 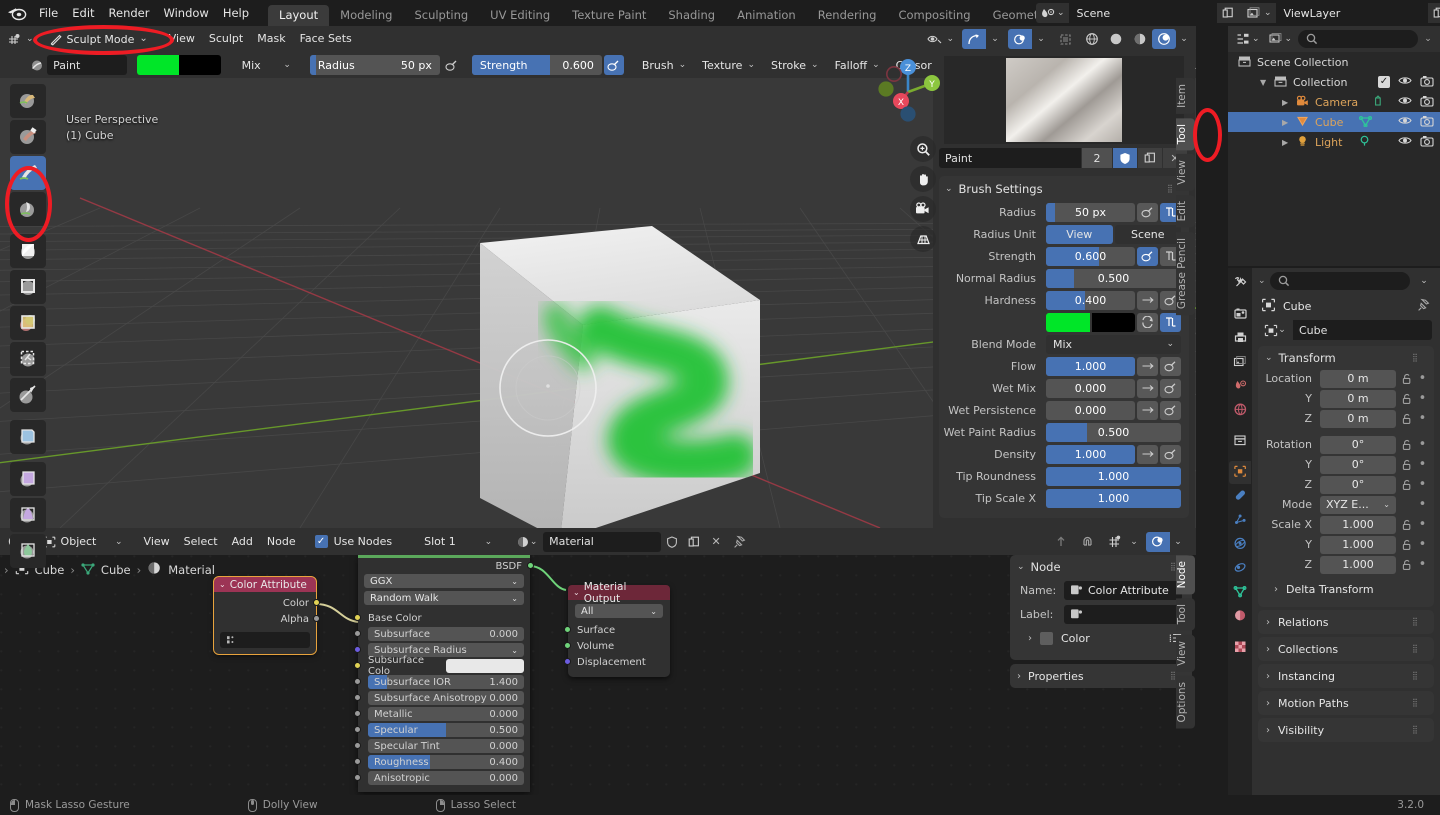 What do you see at coordinates (116, 570) in the screenshot?
I see `breadcrumb-mesh: Cube` at bounding box center [116, 570].